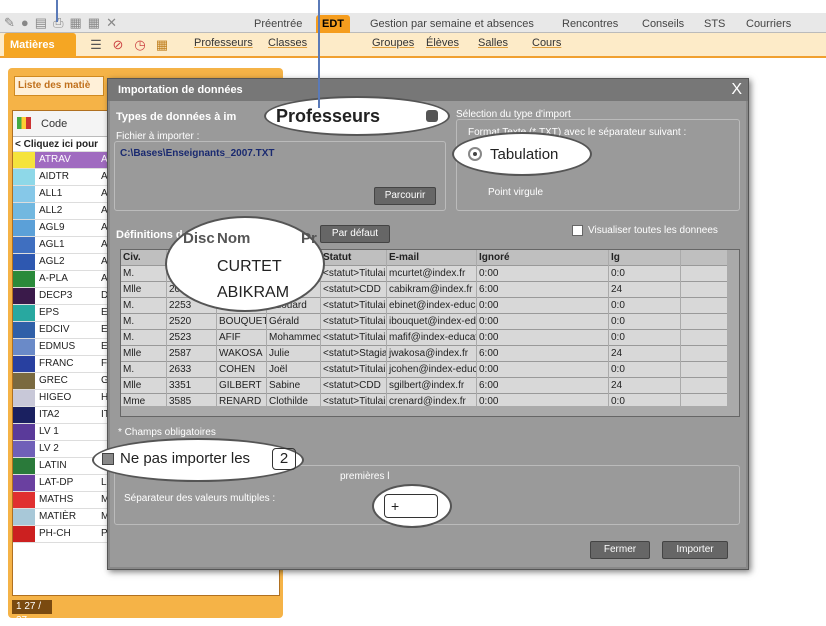  I want to click on ne-pas-label: Ne pas importer les, so click(185, 458).